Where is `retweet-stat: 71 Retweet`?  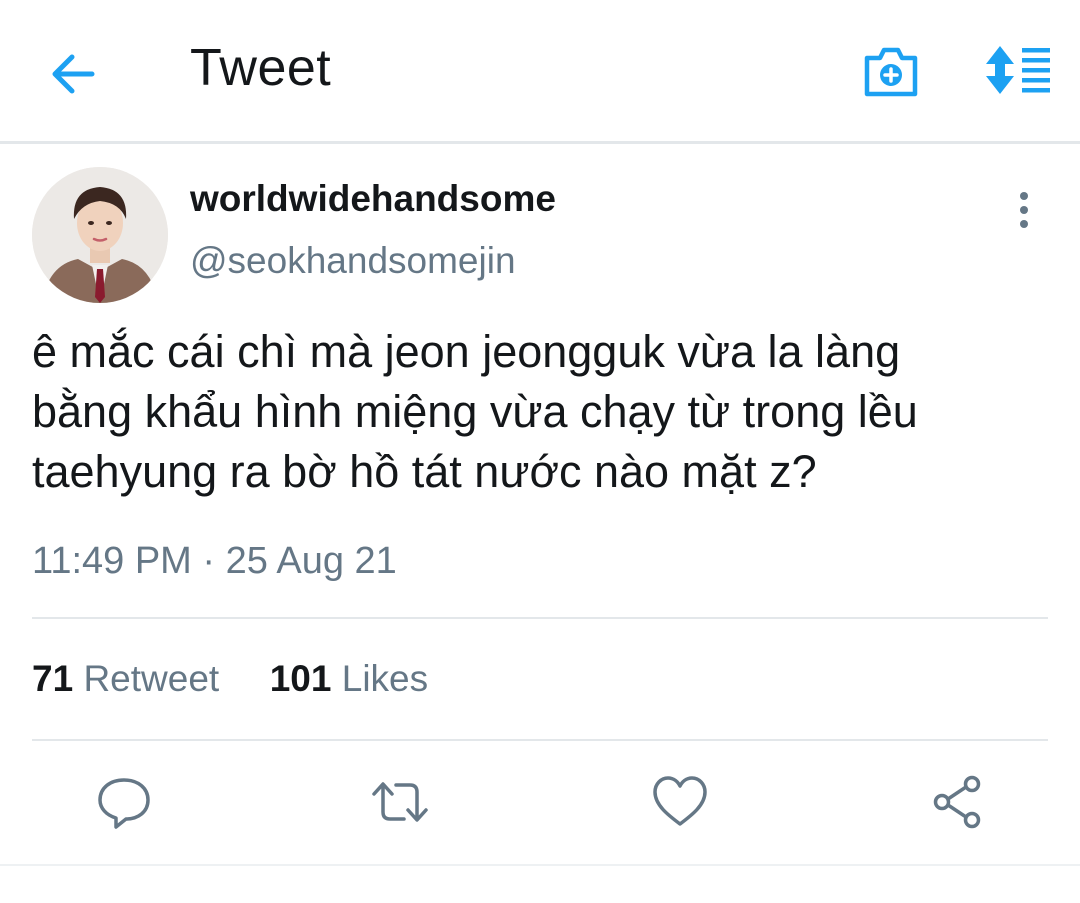
retweet-stat: 71 Retweet is located at coordinates (130, 678).